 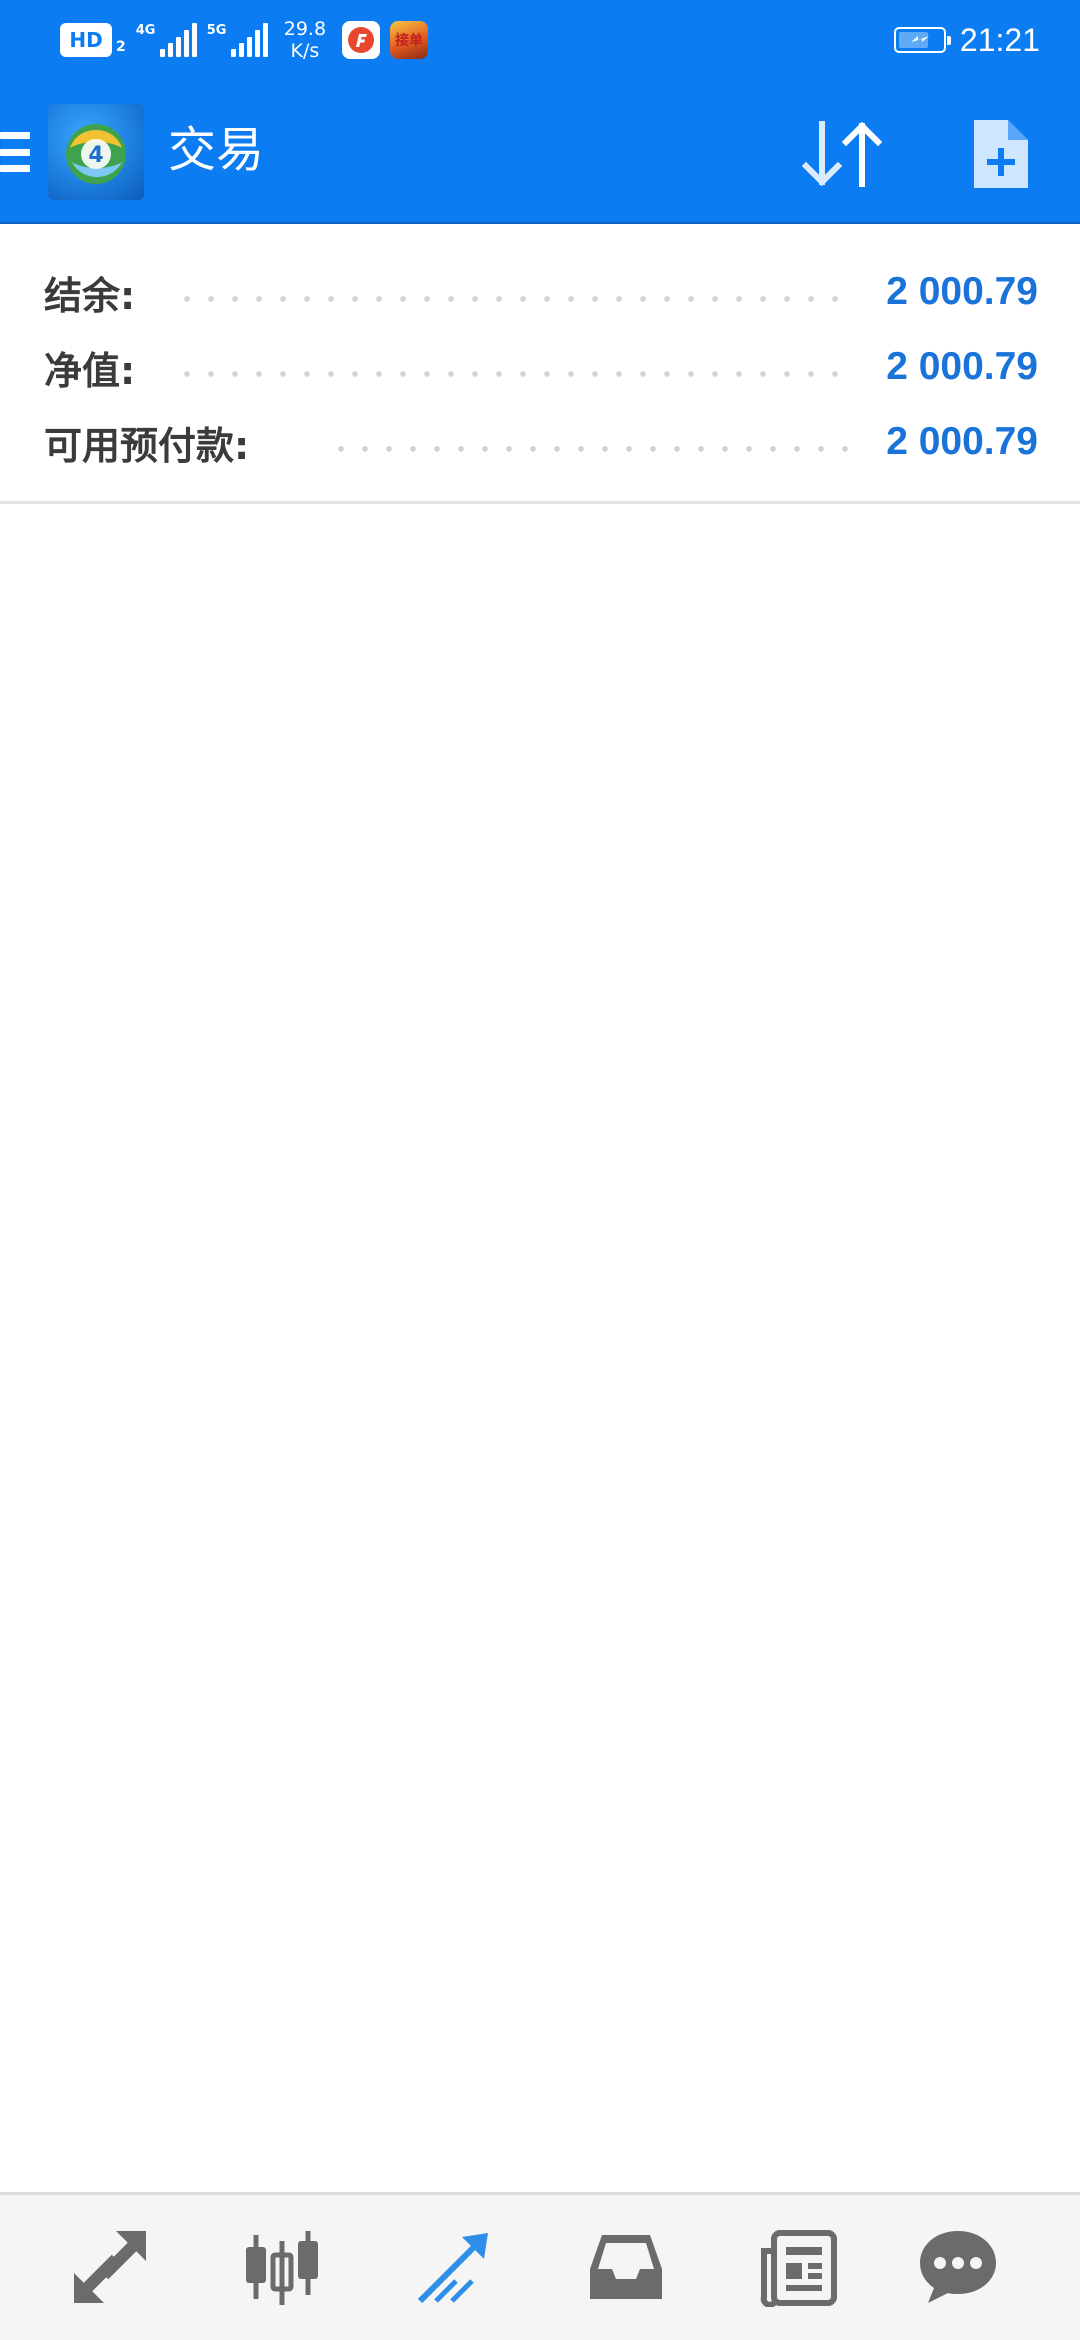 I want to click on hd-label: HD, so click(x=86, y=40).